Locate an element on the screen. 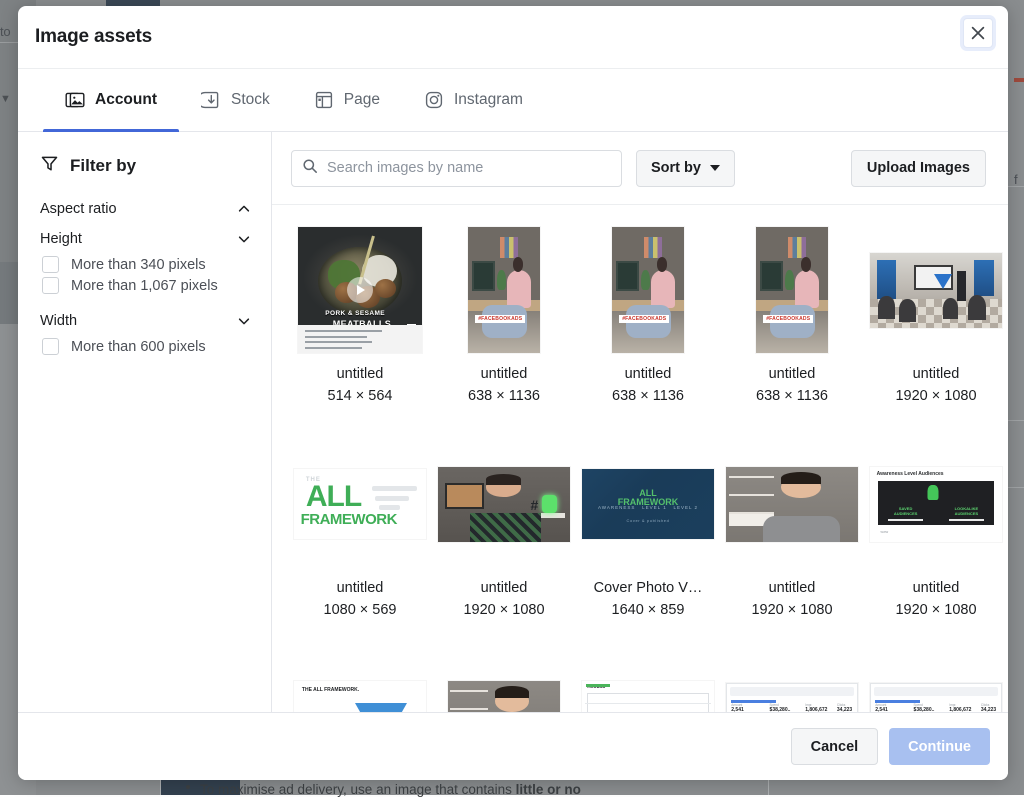 The height and width of the screenshot is (797, 1024). tab-instagram: Instagram is located at coordinates (473, 100).